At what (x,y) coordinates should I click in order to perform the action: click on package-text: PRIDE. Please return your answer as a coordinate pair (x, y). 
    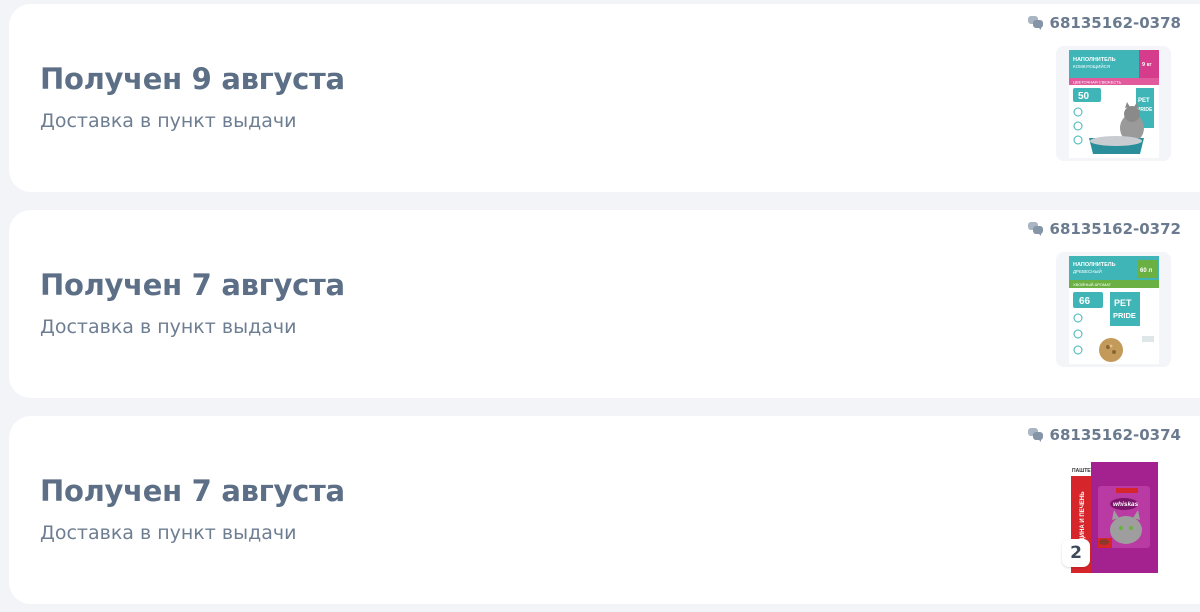
    Looking at the image, I should click on (1124, 315).